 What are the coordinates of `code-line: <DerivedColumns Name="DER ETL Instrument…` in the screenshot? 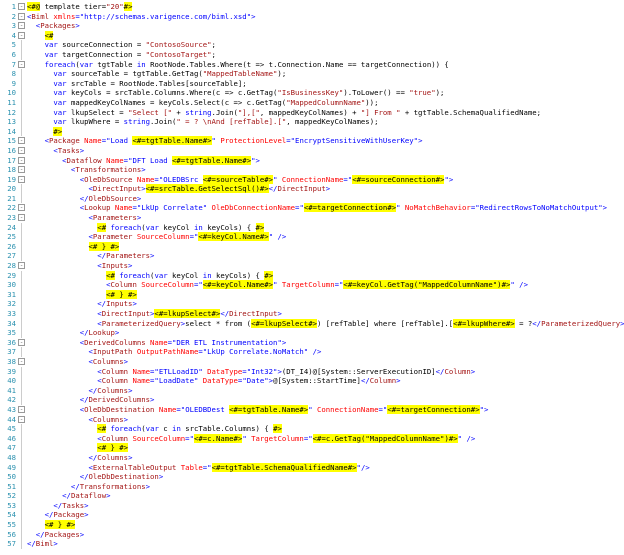 It's located at (325, 343).